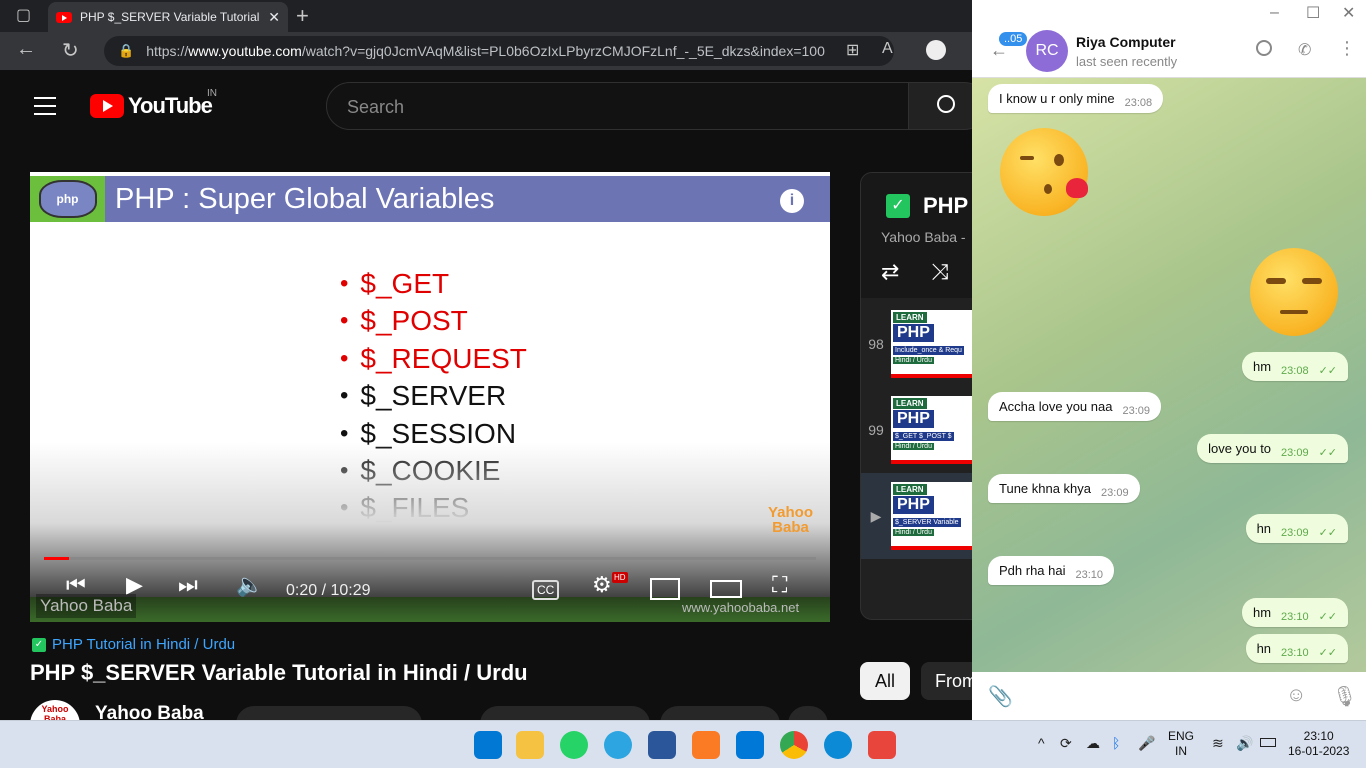 Image resolution: width=1366 pixels, height=768 pixels. Describe the element at coordinates (779, 585) in the screenshot. I see `fullscreen-icon: ⛶` at that location.